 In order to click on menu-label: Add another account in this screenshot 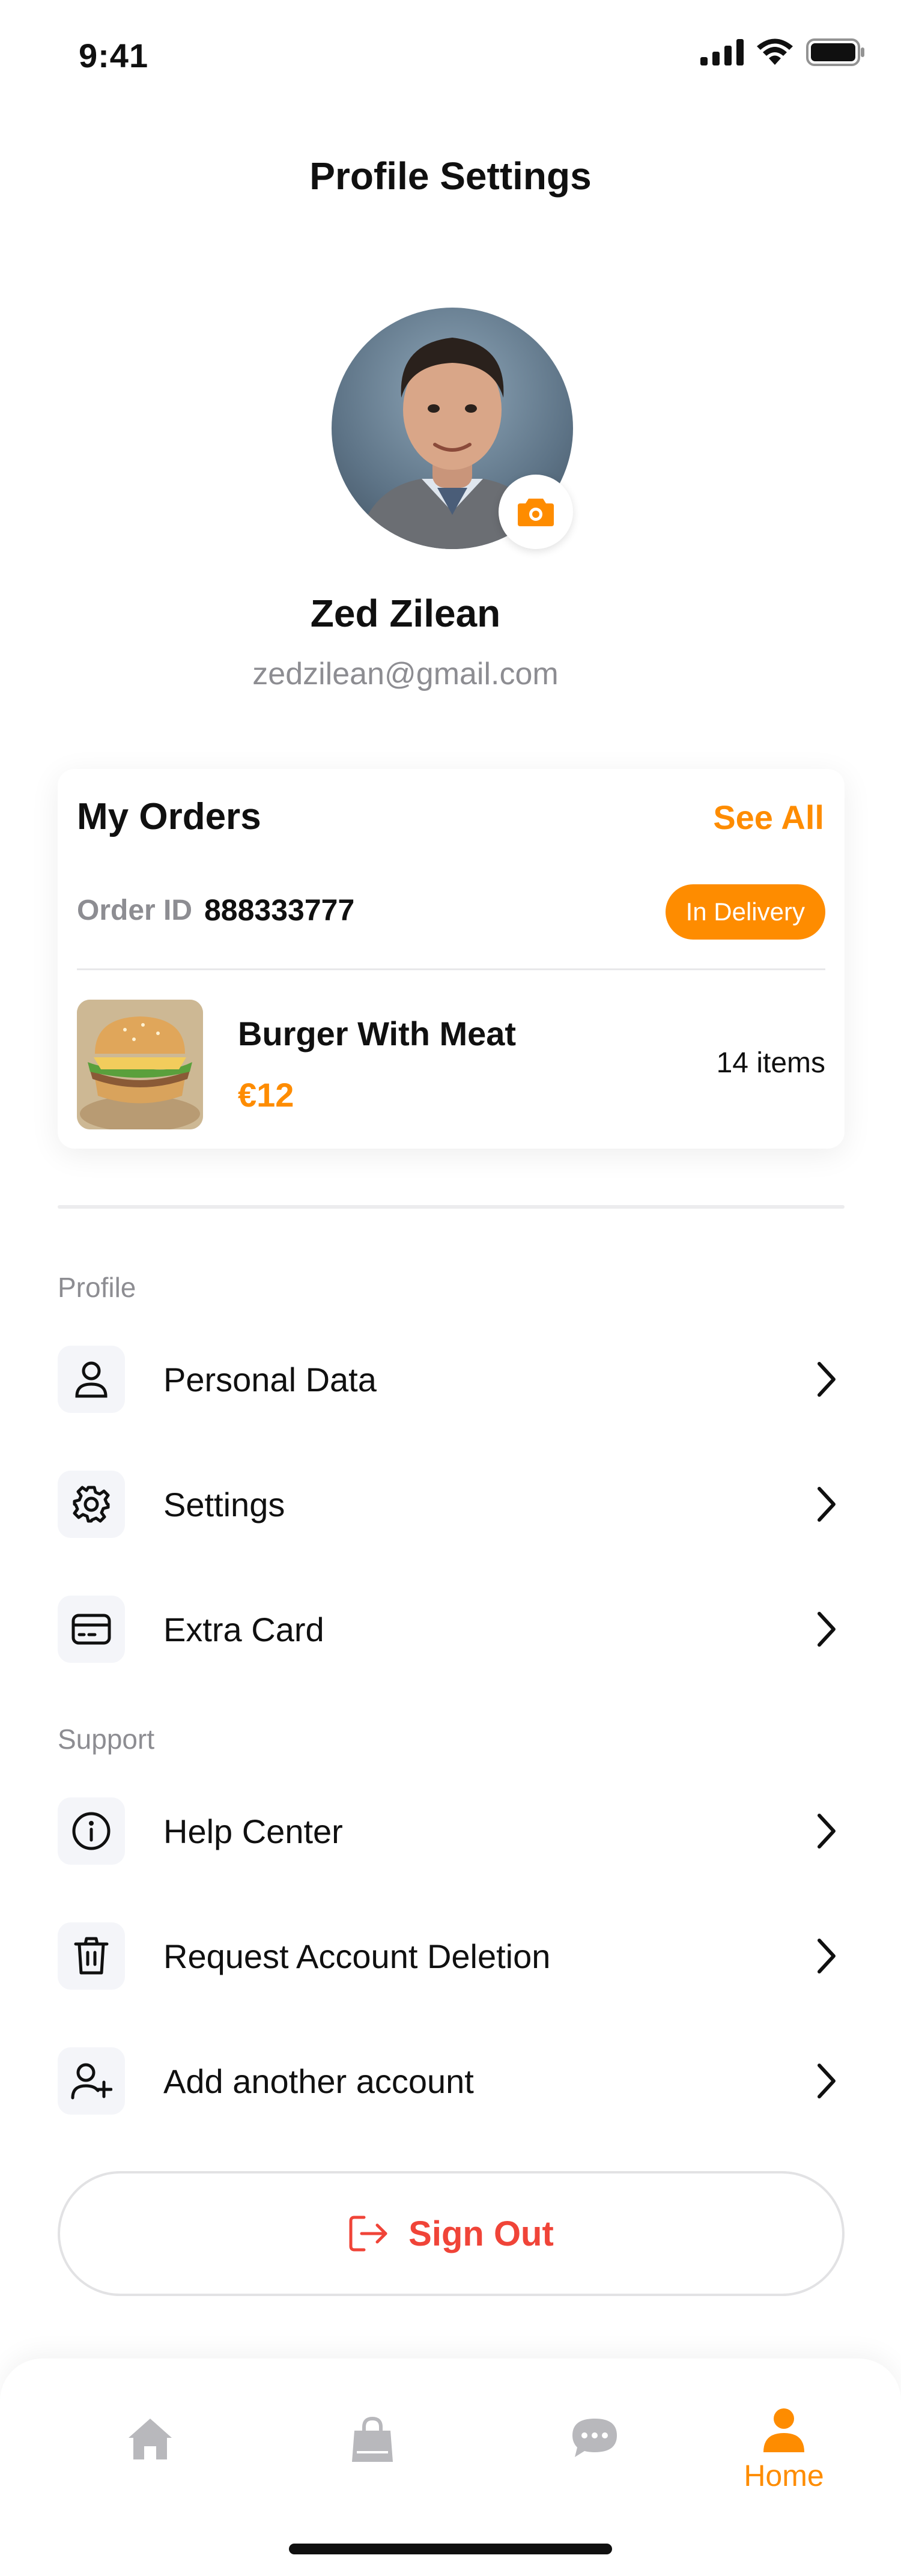, I will do `click(318, 2081)`.